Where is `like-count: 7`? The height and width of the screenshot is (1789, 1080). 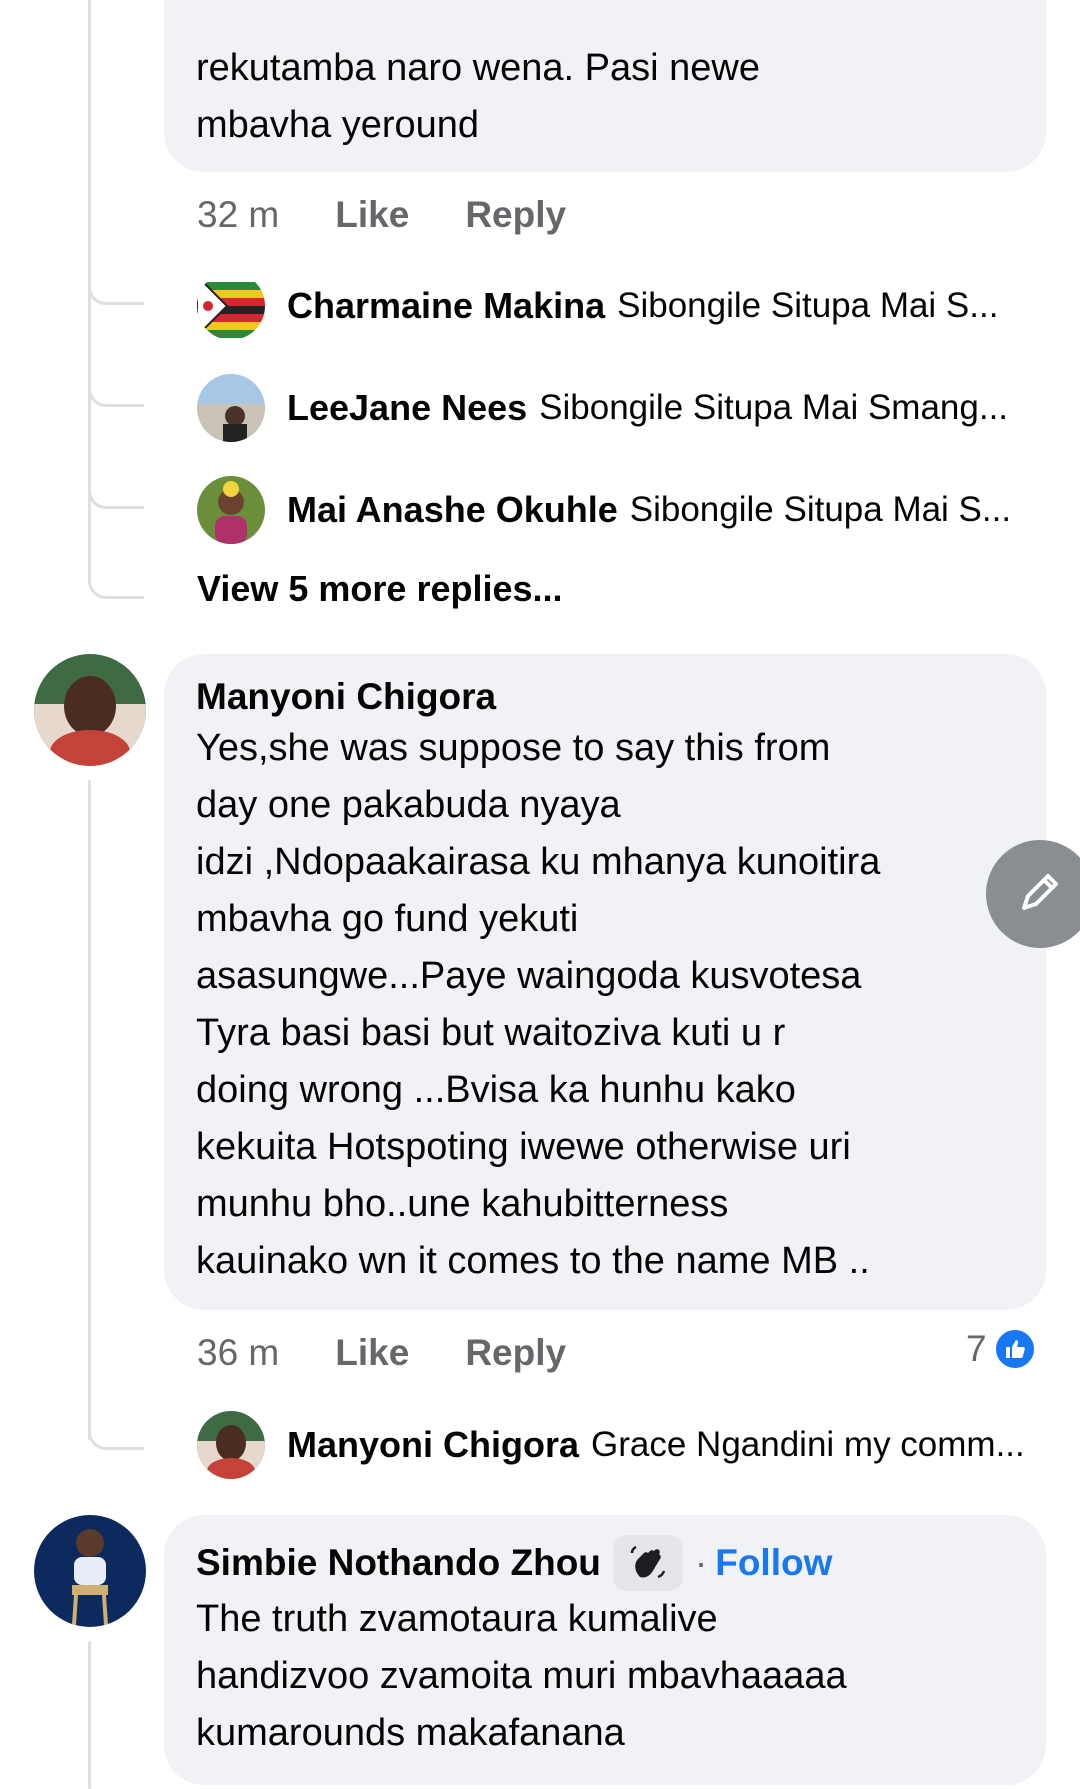 like-count: 7 is located at coordinates (976, 1348).